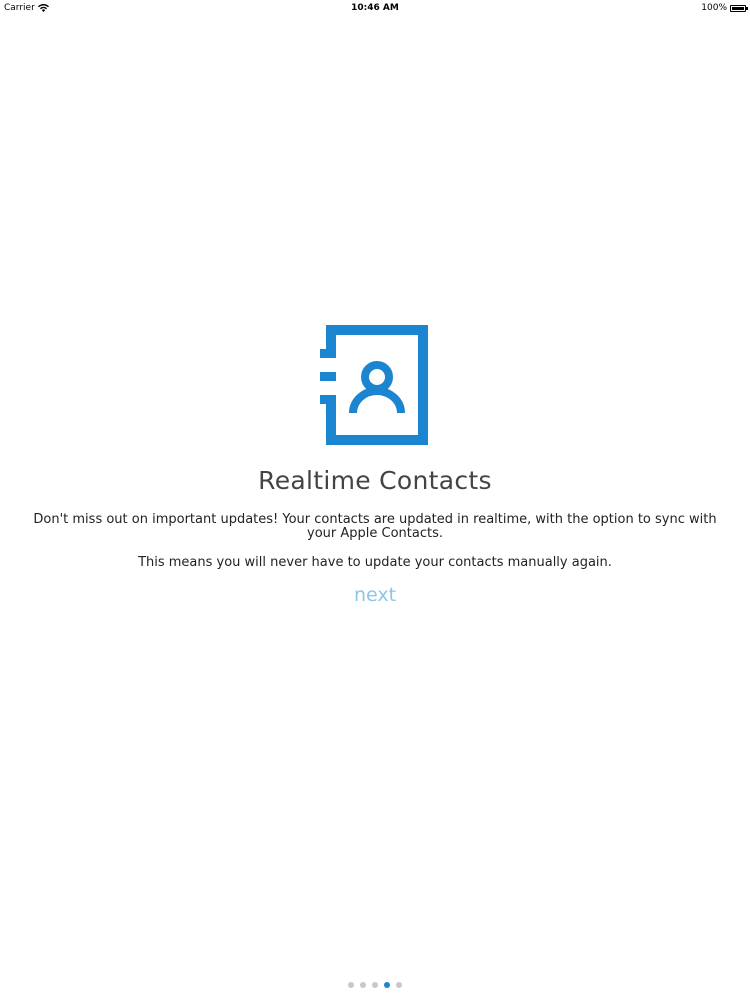 Image resolution: width=750 pixels, height=1000 pixels. I want to click on battery-percentage: 100%, so click(714, 8).